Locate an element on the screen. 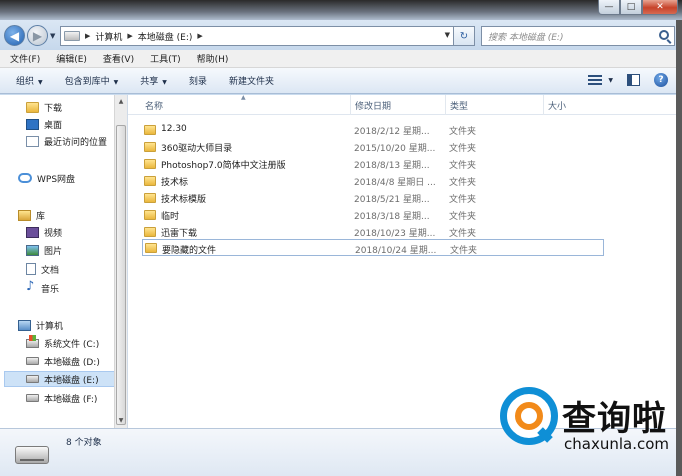 Image resolution: width=682 pixels, height=476 pixels. sidebar-item-drive-e: 本地磁盘 (E:) is located at coordinates (60, 379).